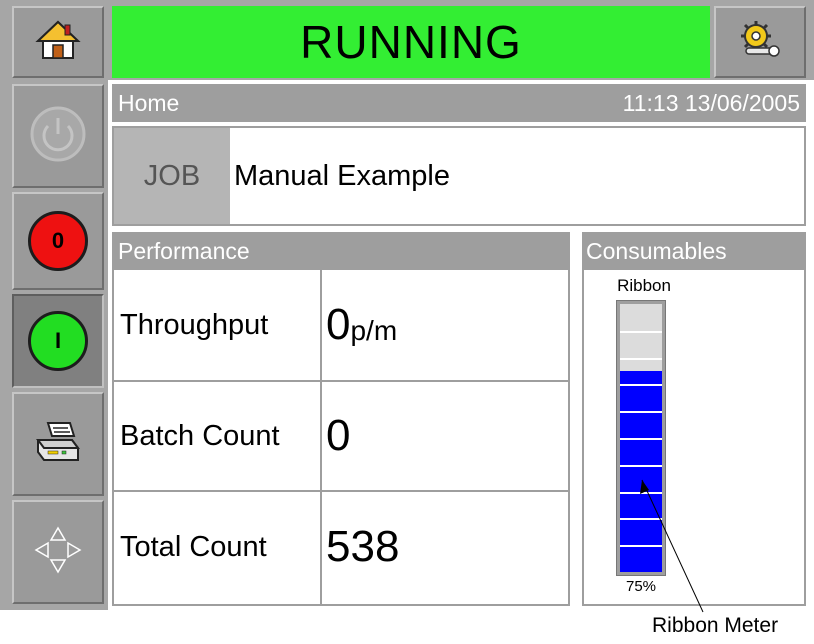 The height and width of the screenshot is (644, 814). I want to click on navigate-button, so click(58, 552).